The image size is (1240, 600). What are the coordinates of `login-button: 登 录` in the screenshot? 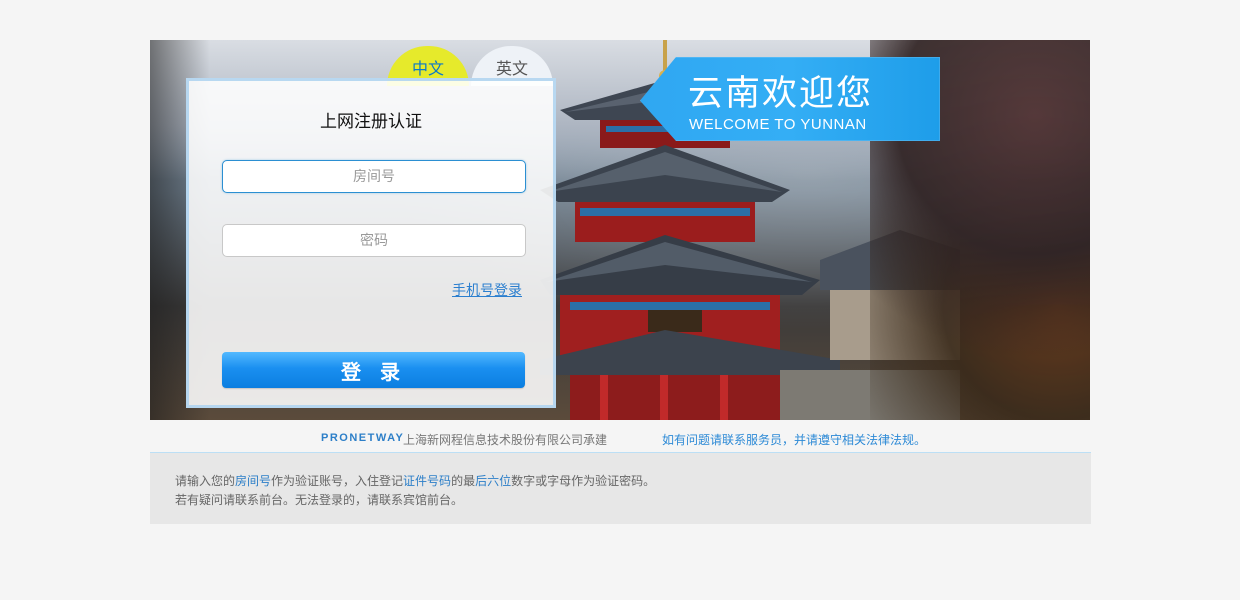 It's located at (373, 370).